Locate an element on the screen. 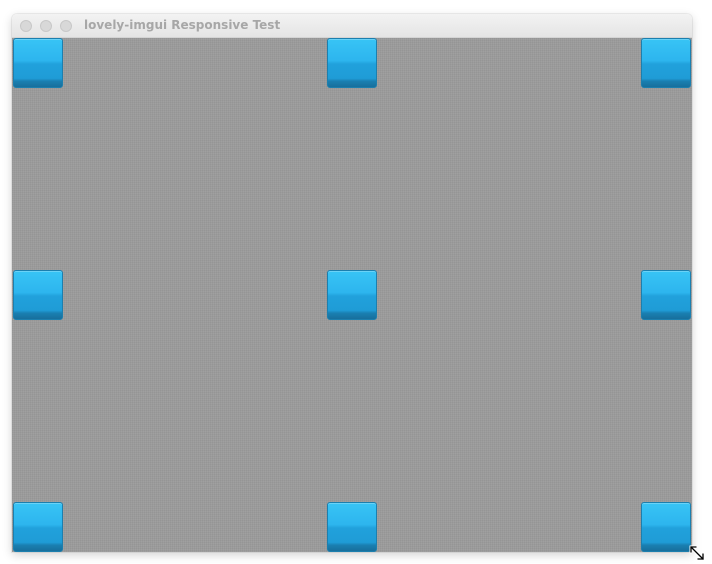 This screenshot has width=712, height=564. tile-bottom-left is located at coordinates (38, 527).